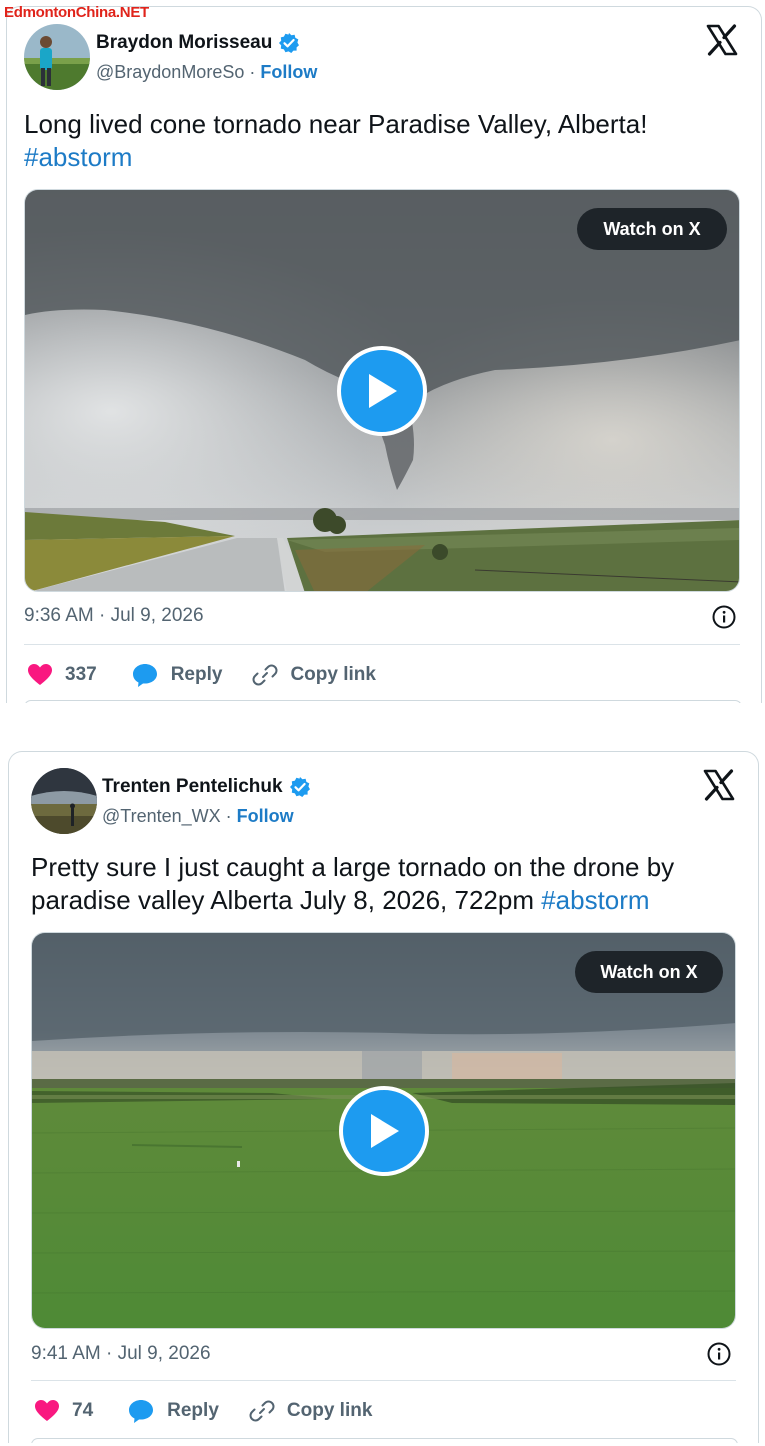 The width and height of the screenshot is (765, 1446). Describe the element at coordinates (63, 1411) in the screenshot. I see `like-button: 74` at that location.